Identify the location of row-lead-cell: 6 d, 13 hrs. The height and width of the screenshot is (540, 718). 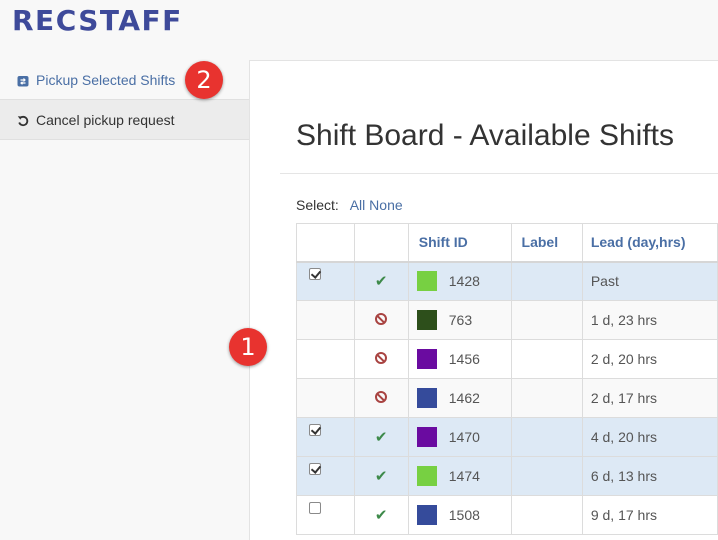
(649, 476).